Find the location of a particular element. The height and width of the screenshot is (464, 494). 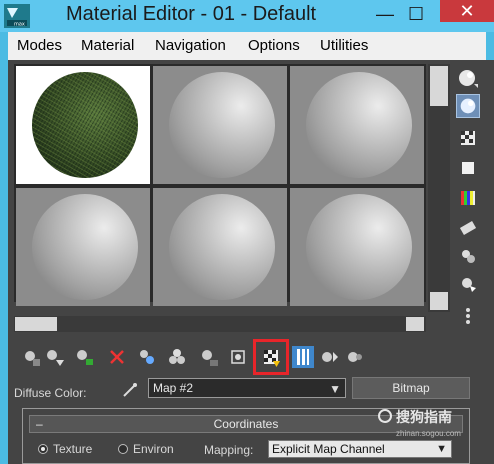

watermark-main-text: 搜狗指南 is located at coordinates (424, 417).